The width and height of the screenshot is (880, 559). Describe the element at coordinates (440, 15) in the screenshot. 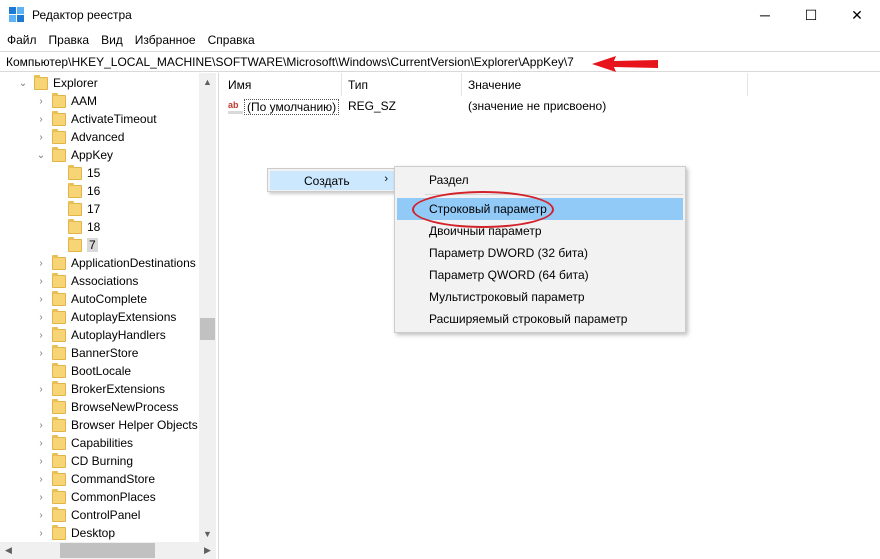

I see `title-bar: Редактор реестра ─ ☐ ✕` at that location.